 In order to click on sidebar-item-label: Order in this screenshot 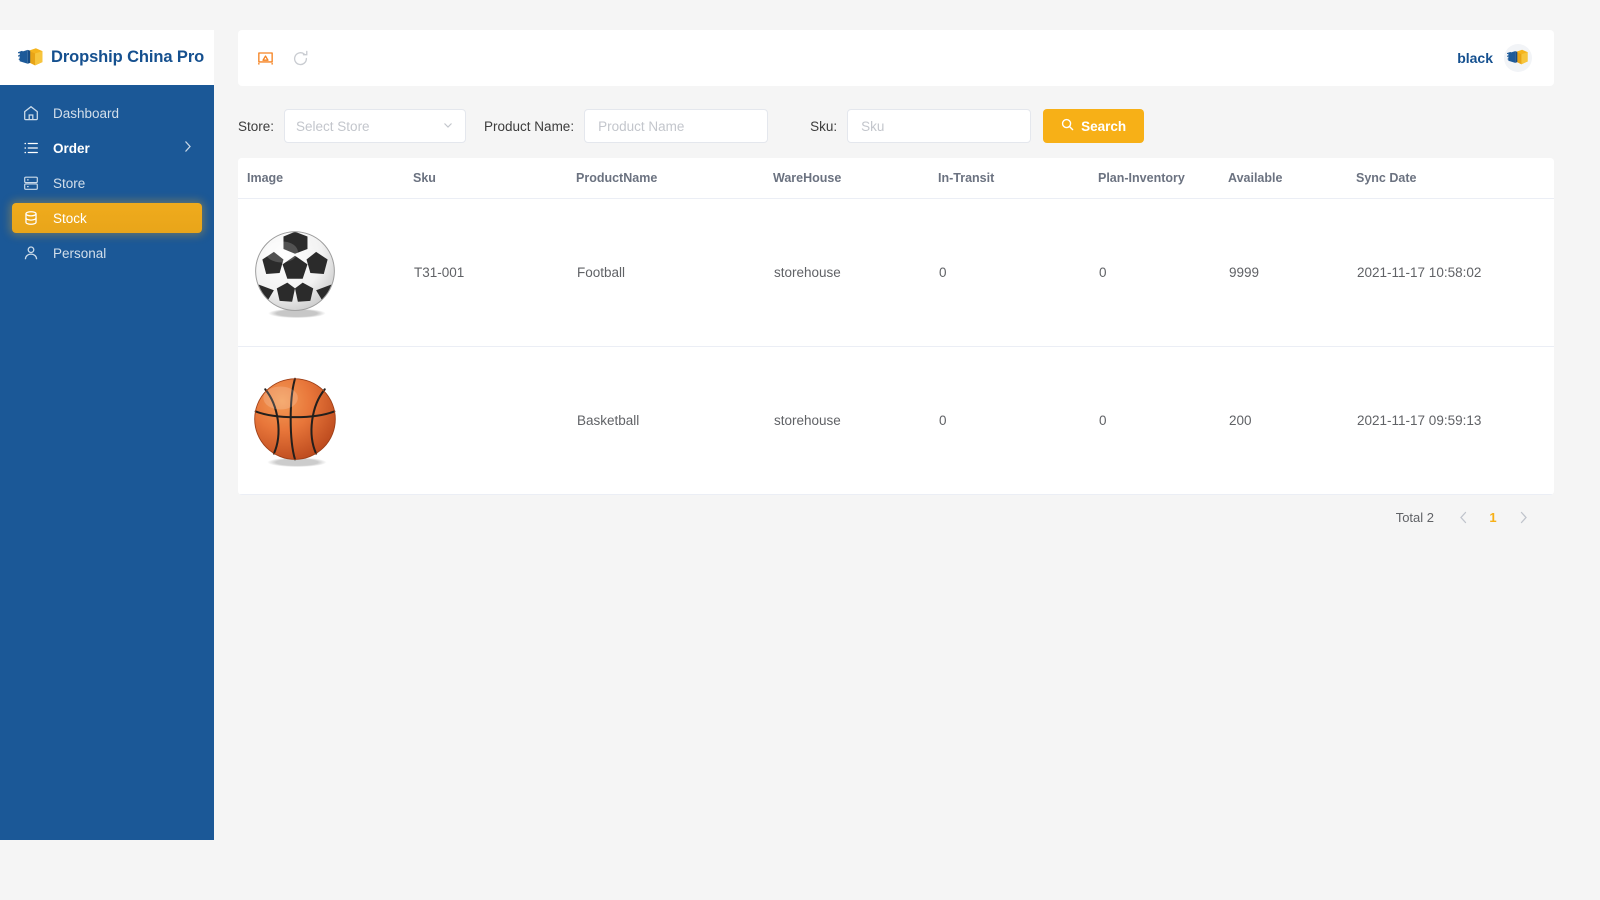, I will do `click(71, 148)`.